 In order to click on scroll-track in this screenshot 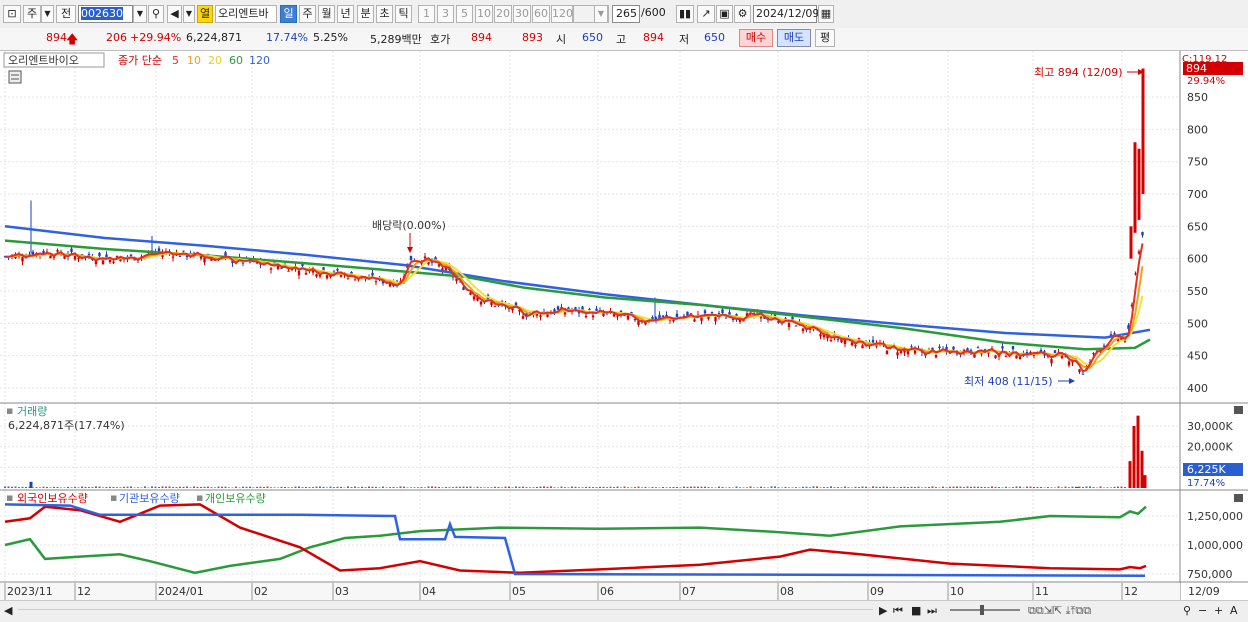, I will do `click(445, 612)`.